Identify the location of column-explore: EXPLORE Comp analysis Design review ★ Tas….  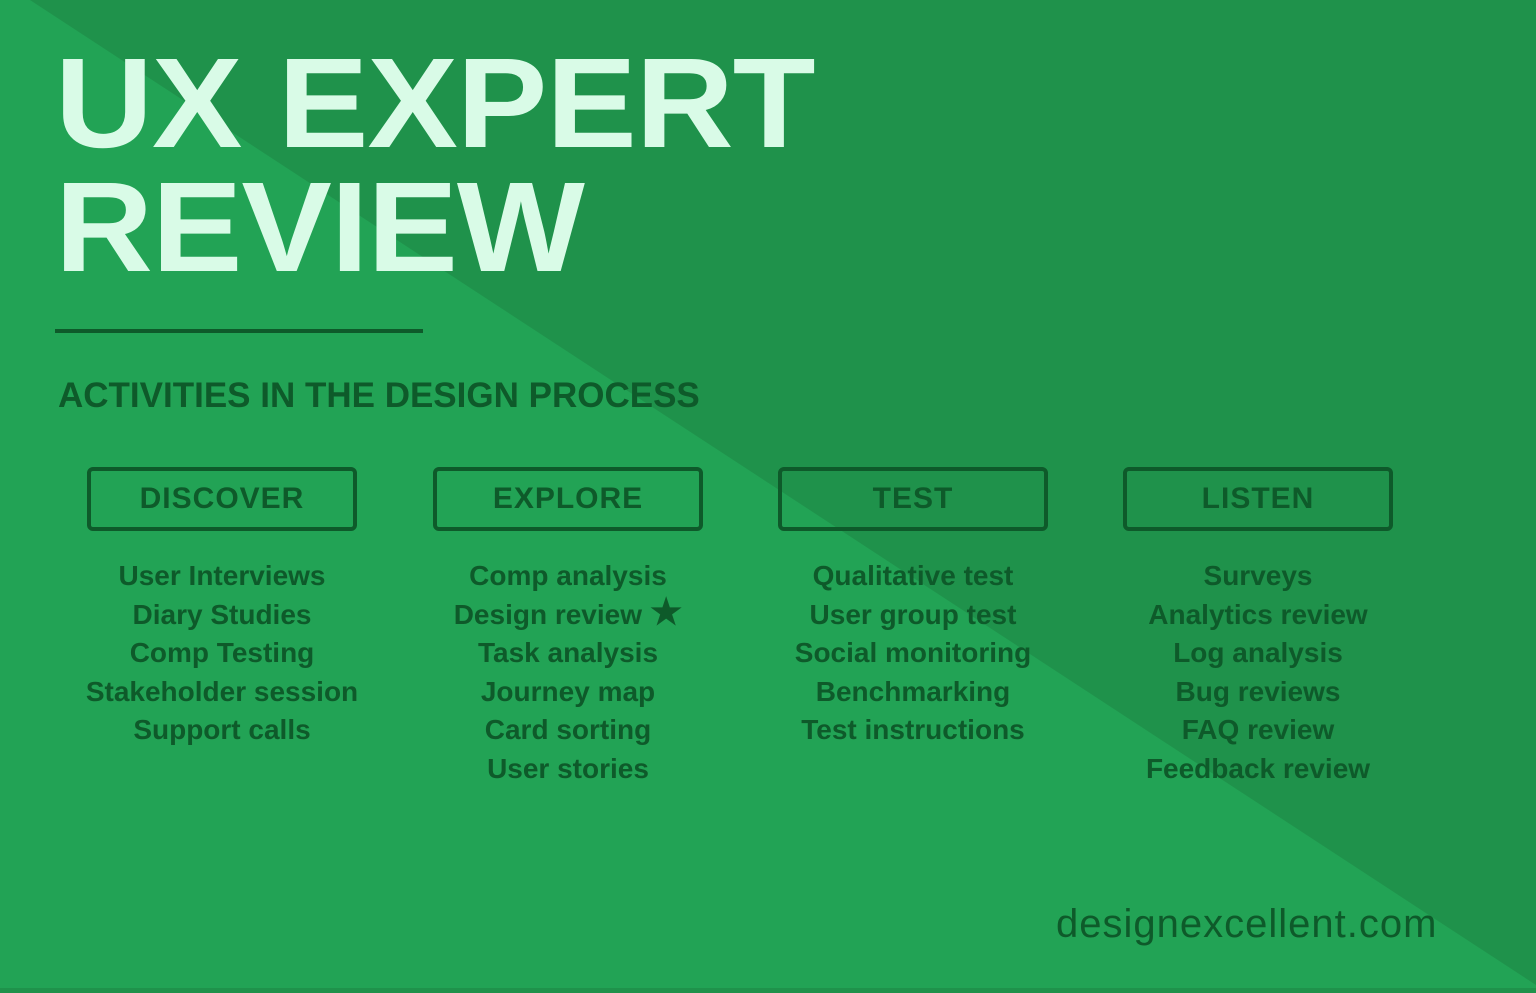
(568, 627).